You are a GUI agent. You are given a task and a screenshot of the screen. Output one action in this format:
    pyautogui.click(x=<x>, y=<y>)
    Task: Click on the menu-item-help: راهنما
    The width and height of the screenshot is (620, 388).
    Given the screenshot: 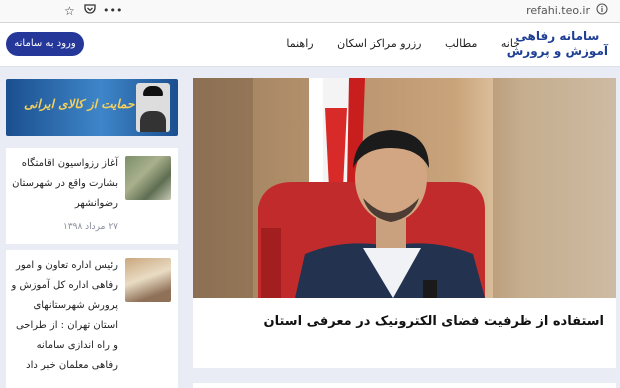 What is the action you would take?
    pyautogui.click(x=299, y=43)
    